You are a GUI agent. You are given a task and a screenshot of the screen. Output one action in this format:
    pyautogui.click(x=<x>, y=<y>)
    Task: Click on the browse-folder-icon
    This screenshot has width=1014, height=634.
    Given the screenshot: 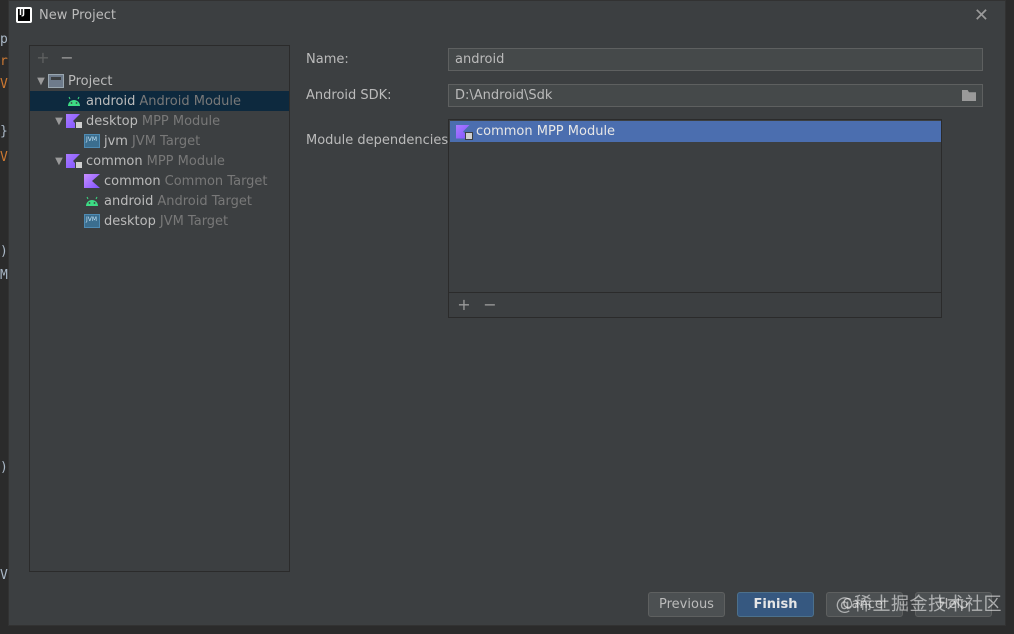 What is the action you would take?
    pyautogui.click(x=969, y=95)
    